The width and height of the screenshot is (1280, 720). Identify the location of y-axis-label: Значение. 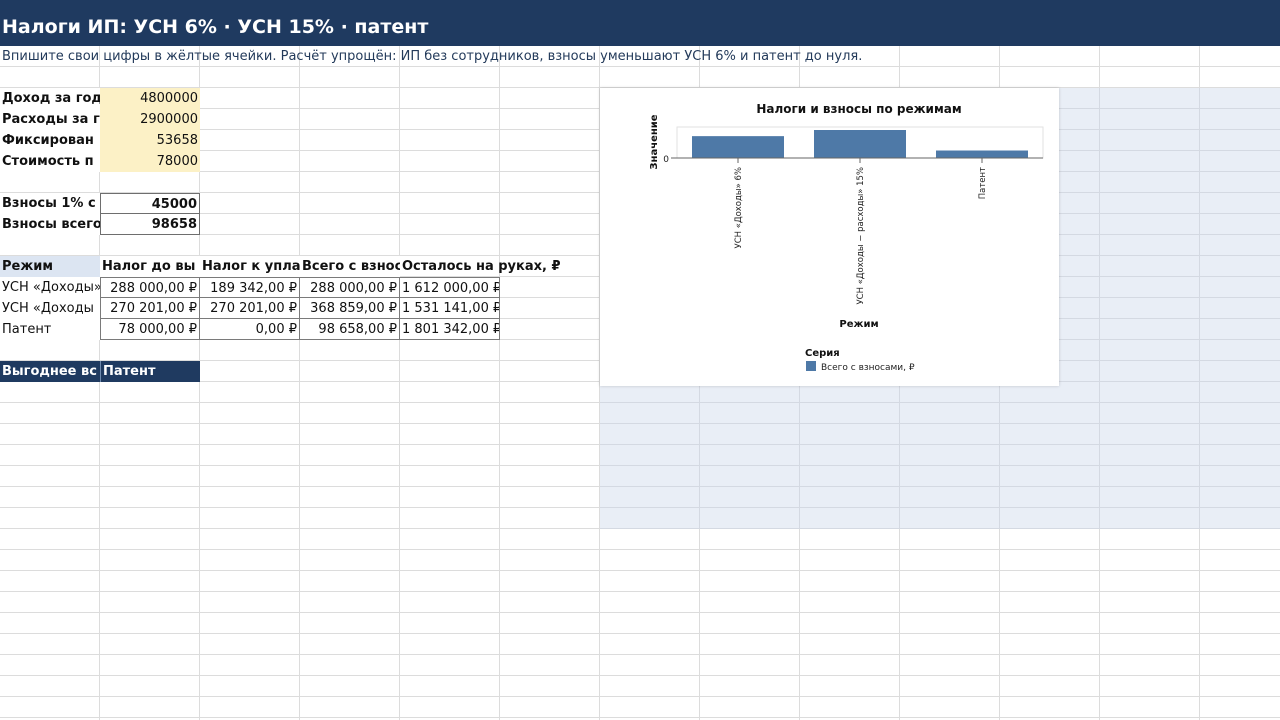
(654, 141).